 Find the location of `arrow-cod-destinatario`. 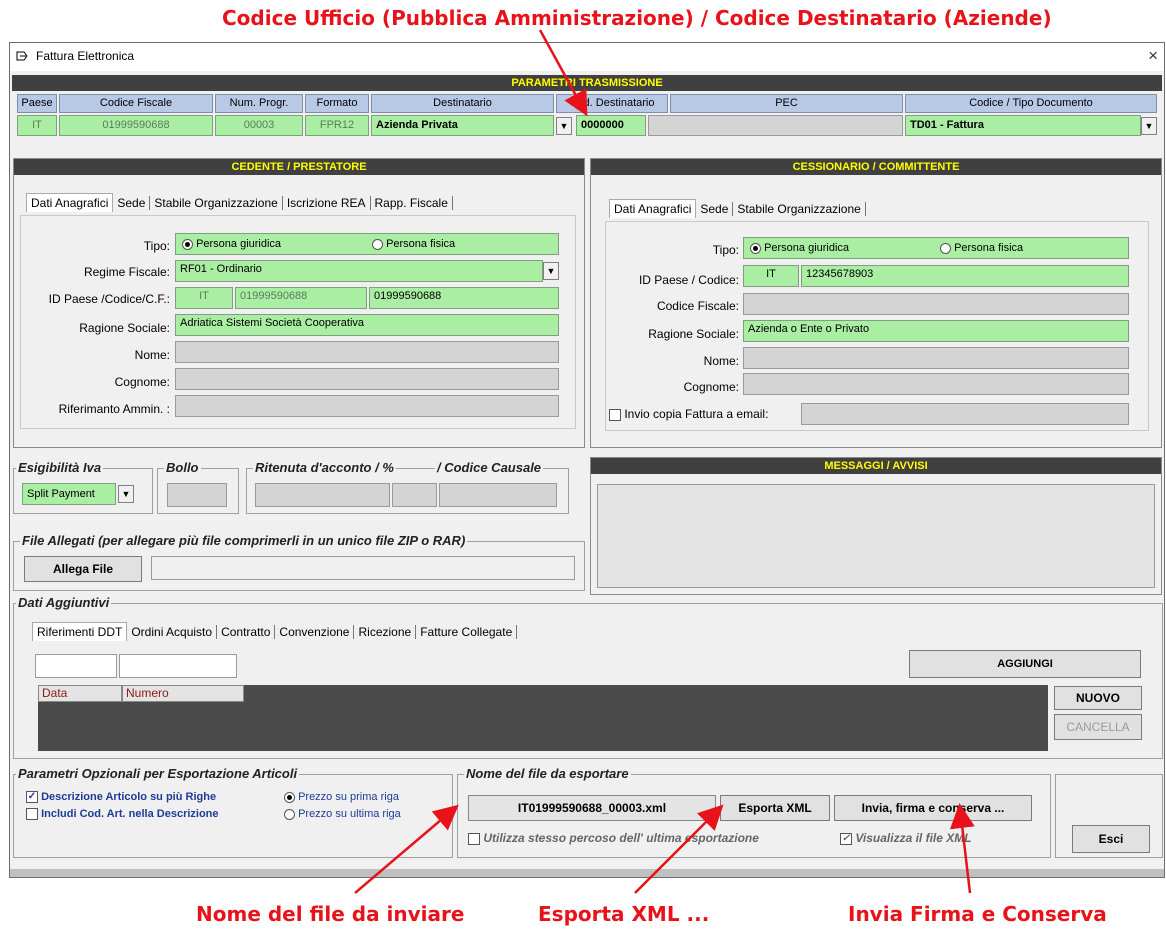

arrow-cod-destinatario is located at coordinates (563, 73).